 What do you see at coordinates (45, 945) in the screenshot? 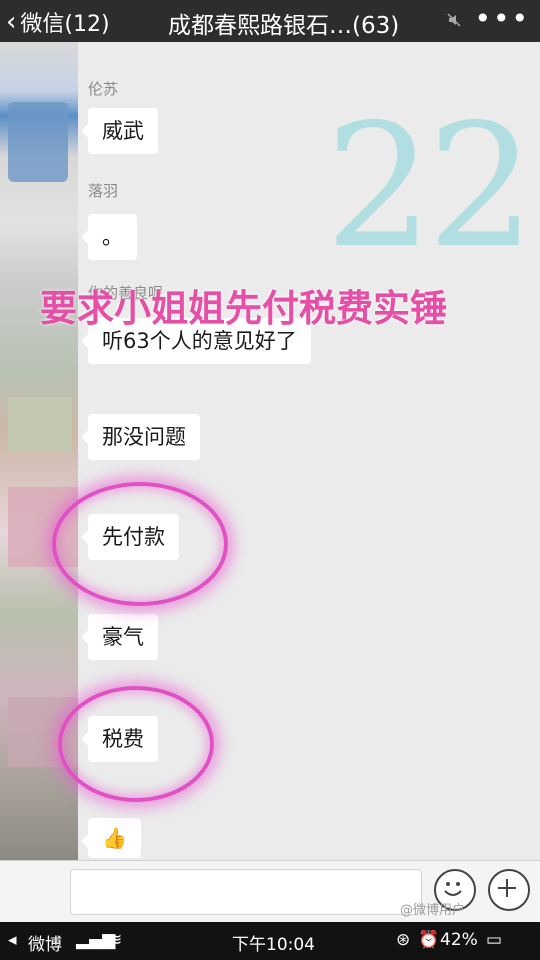
I see `carrier-label: 微博` at bounding box center [45, 945].